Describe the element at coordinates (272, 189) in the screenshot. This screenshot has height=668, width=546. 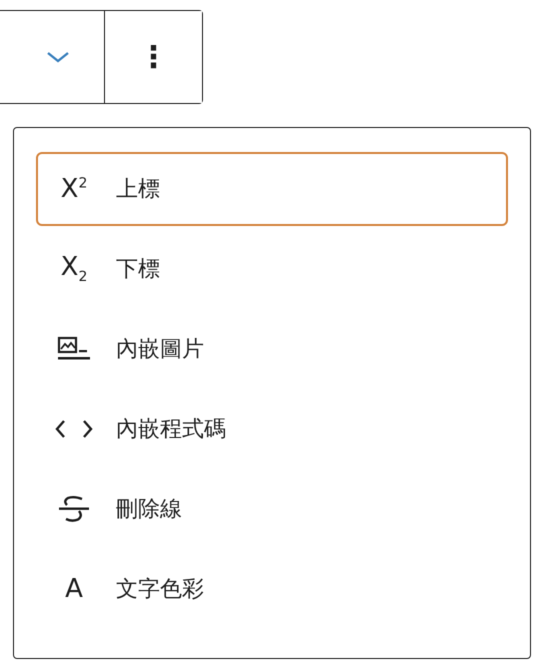
I see `menu-item: X$^{2}$ 上標` at that location.